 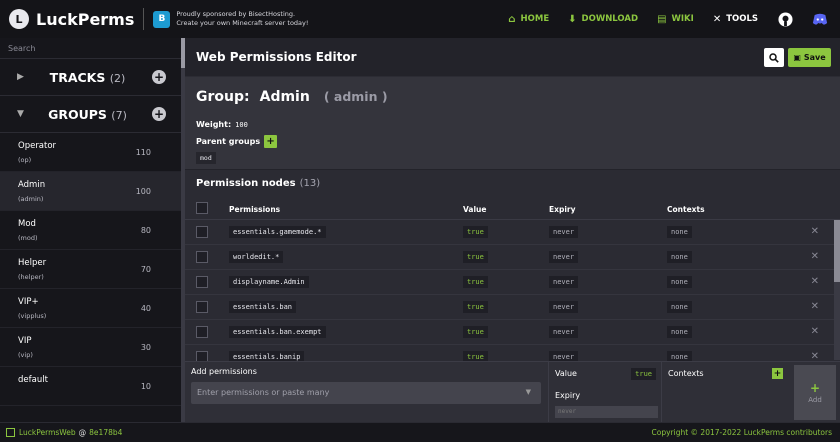 I want to click on nav-tools: ✕ TOOLS, so click(x=735, y=19).